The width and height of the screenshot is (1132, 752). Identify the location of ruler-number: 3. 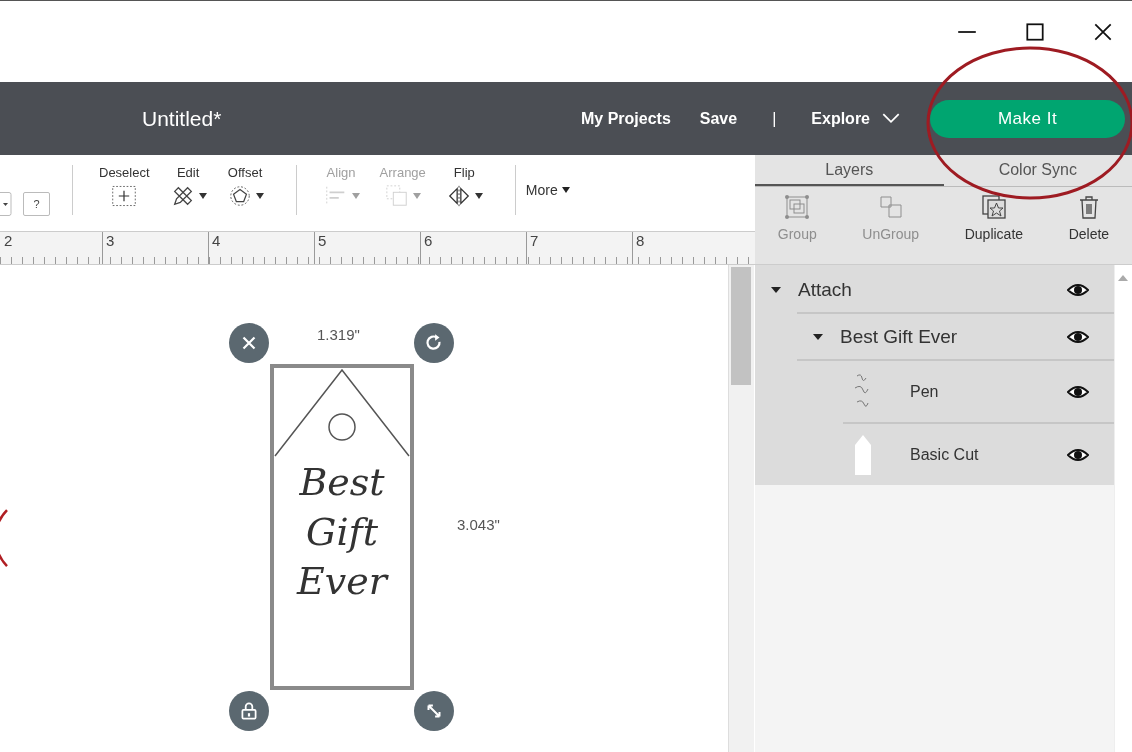
(110, 240).